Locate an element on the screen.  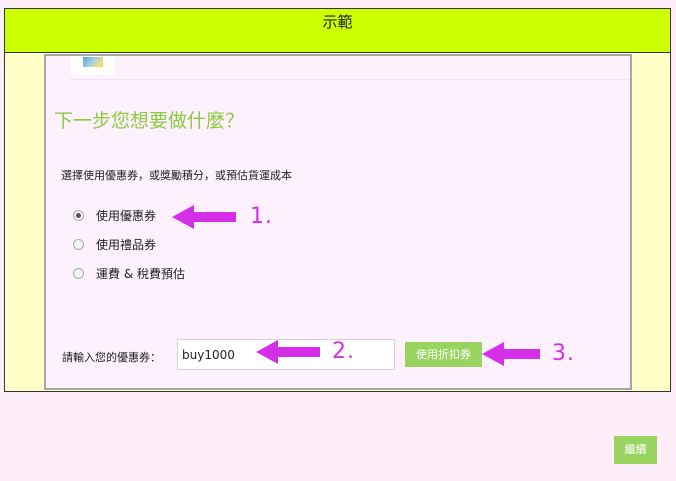
apply-coupon-button: 使用折扣券 is located at coordinates (443, 354).